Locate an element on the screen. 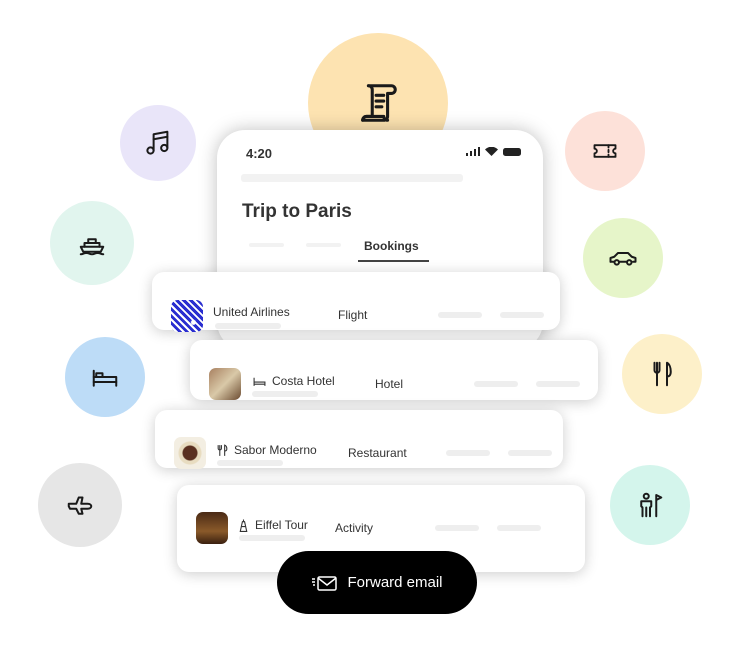  ticket-icon is located at coordinates (605, 151).